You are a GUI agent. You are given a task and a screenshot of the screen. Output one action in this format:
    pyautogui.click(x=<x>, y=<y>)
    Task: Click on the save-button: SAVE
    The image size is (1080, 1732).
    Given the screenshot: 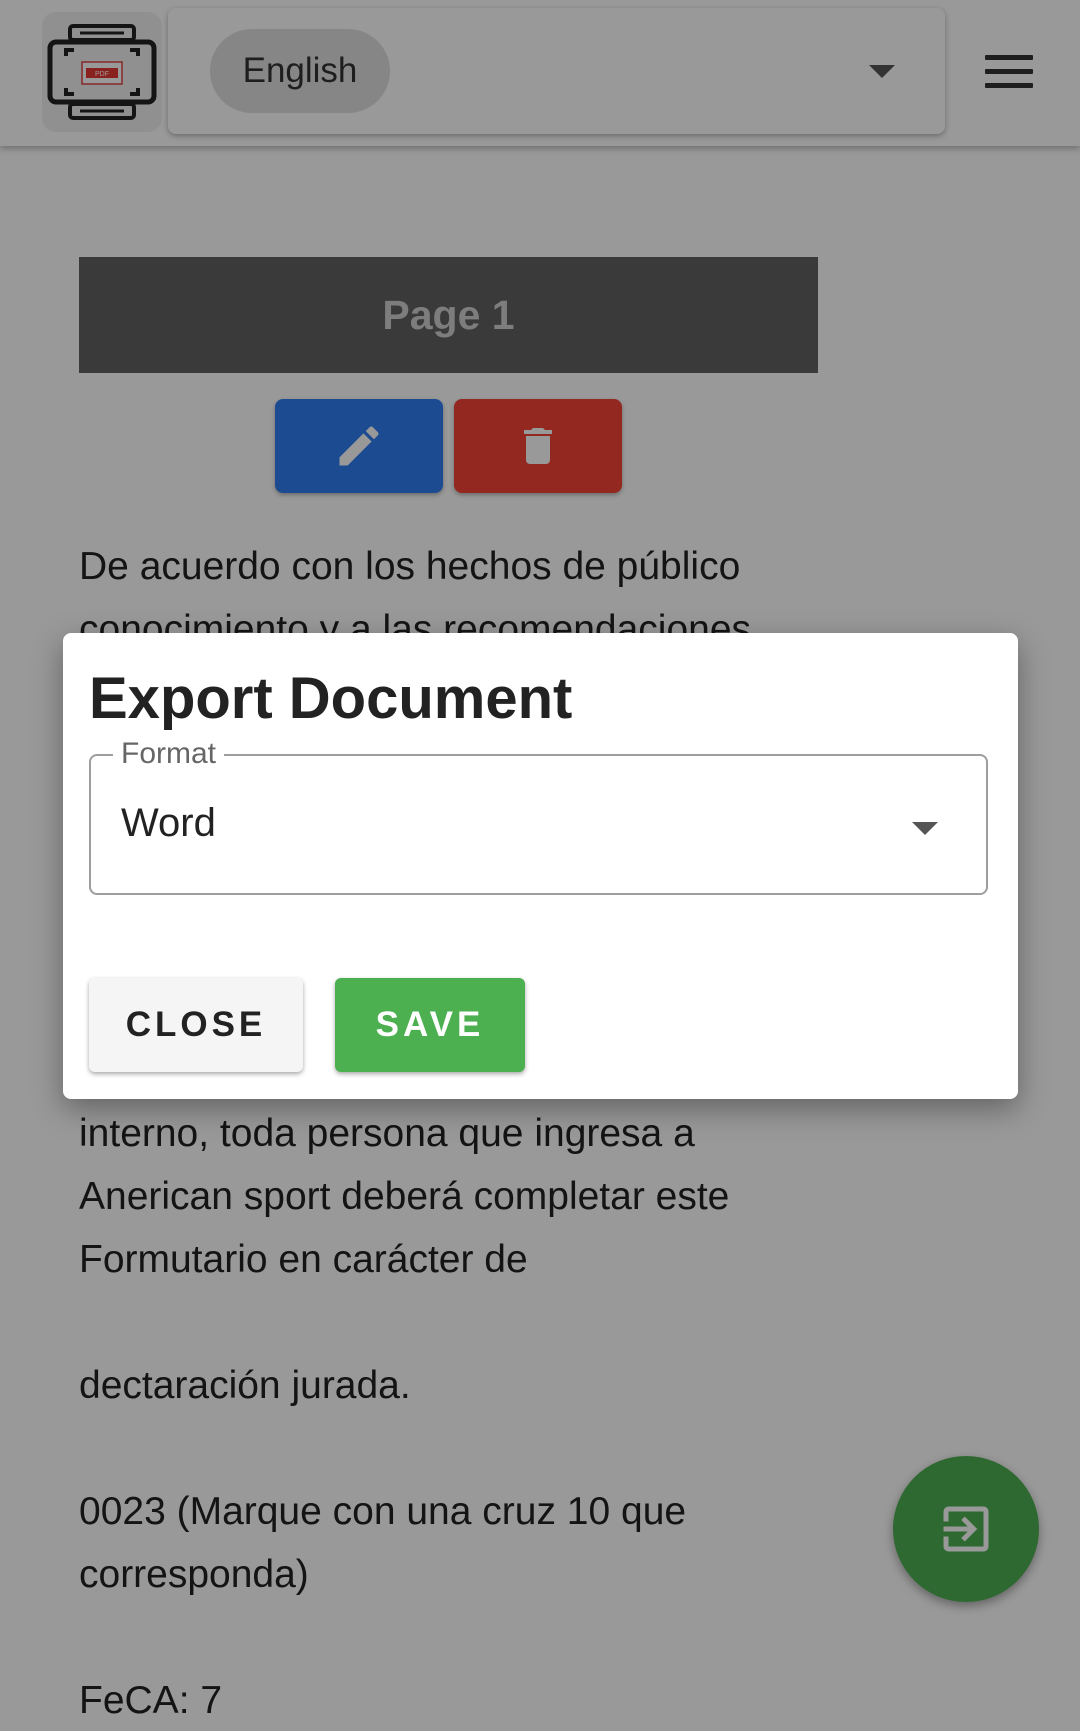 What is the action you would take?
    pyautogui.click(x=430, y=1025)
    